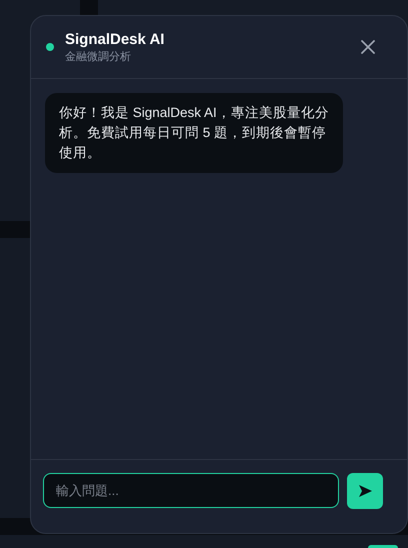 The height and width of the screenshot is (548, 408). What do you see at coordinates (194, 133) in the screenshot?
I see `message-bubble: 你好！我是 SignalDesk AI，專注美股量化分析。免費試用每日可問 5 題，到期後會暫停使用。` at bounding box center [194, 133].